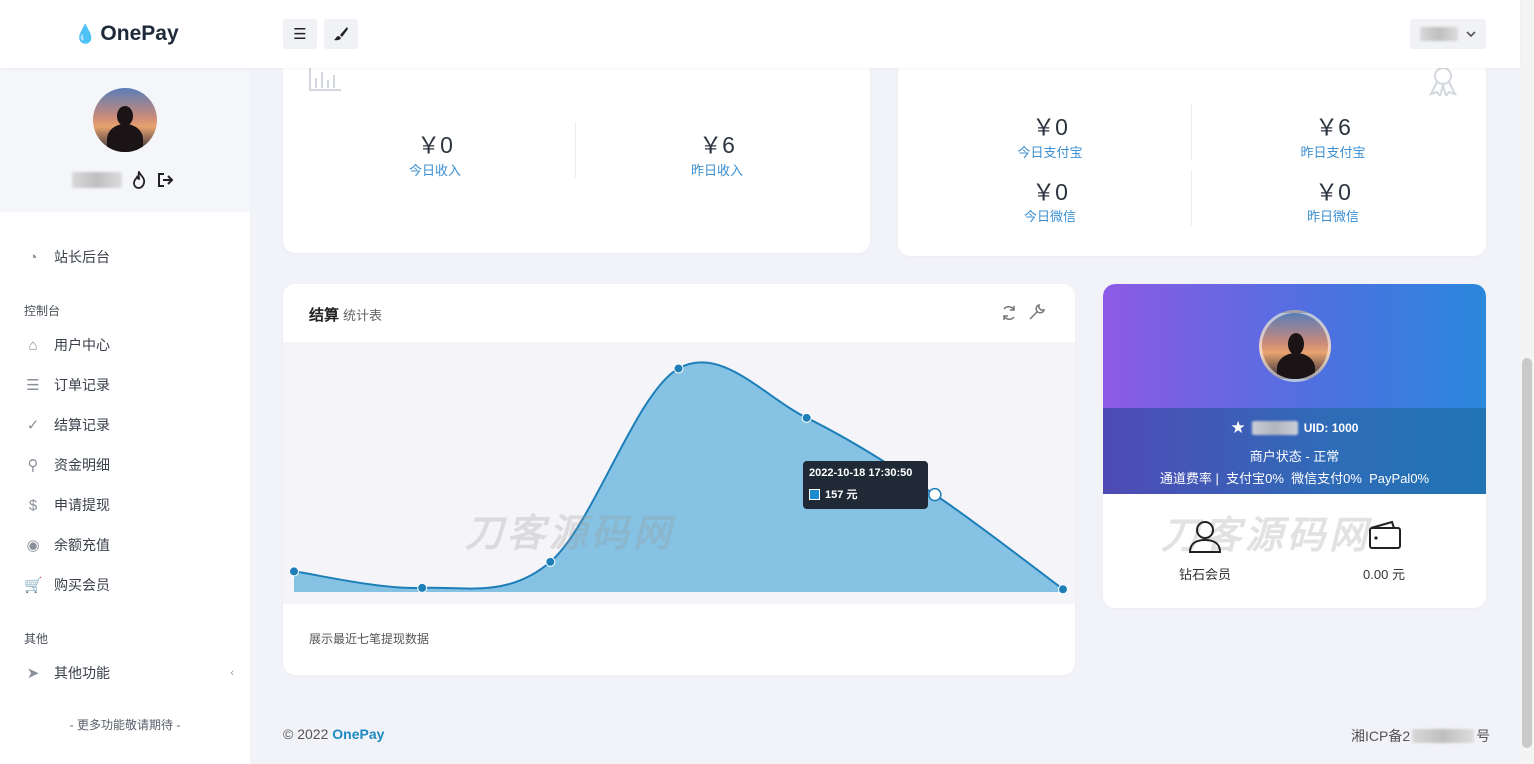  What do you see at coordinates (82, 505) in the screenshot?
I see `sidebar-item-label: 申请提现` at bounding box center [82, 505].